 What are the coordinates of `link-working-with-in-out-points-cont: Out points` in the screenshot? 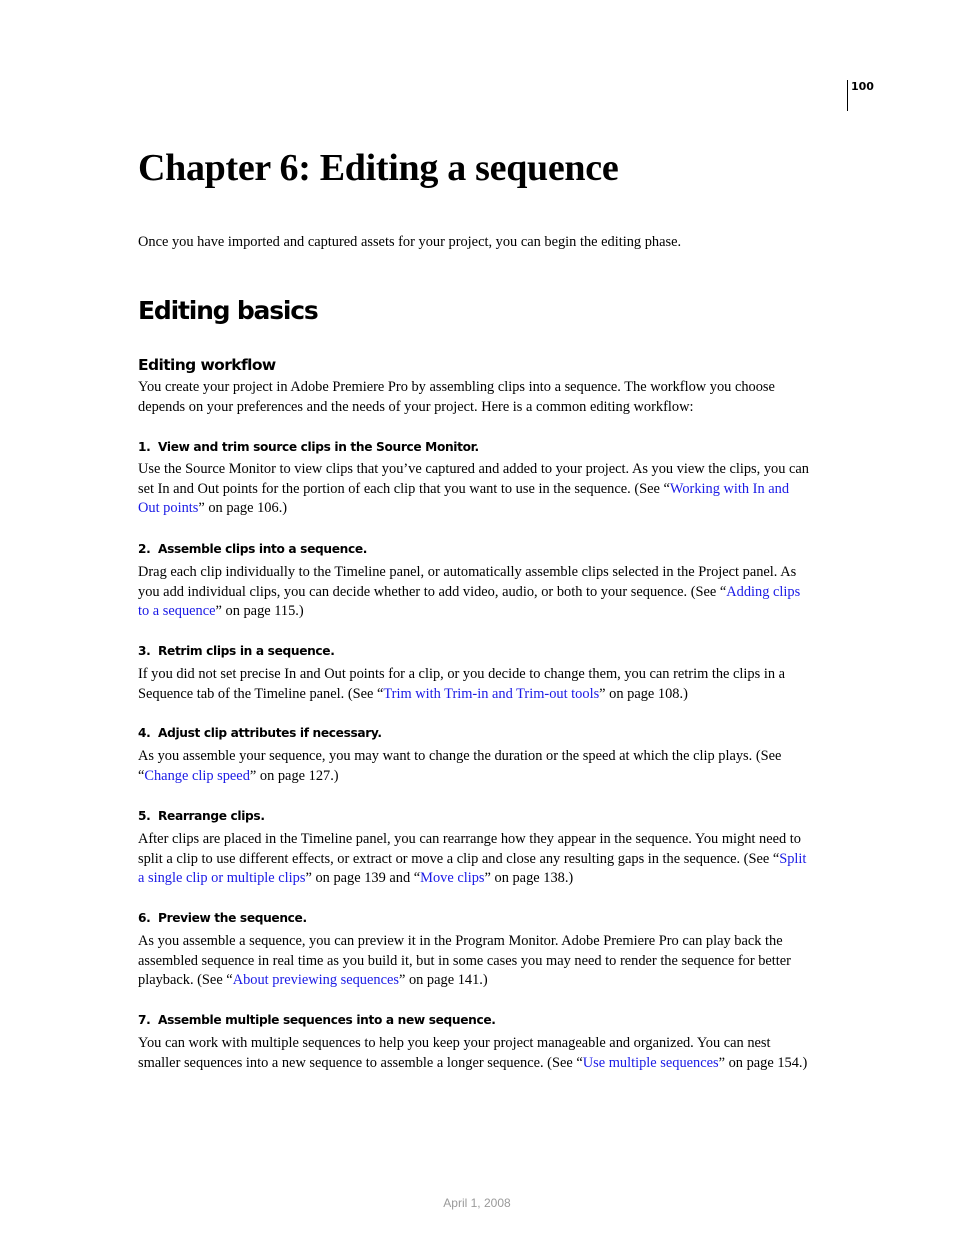 It's located at (168, 508).